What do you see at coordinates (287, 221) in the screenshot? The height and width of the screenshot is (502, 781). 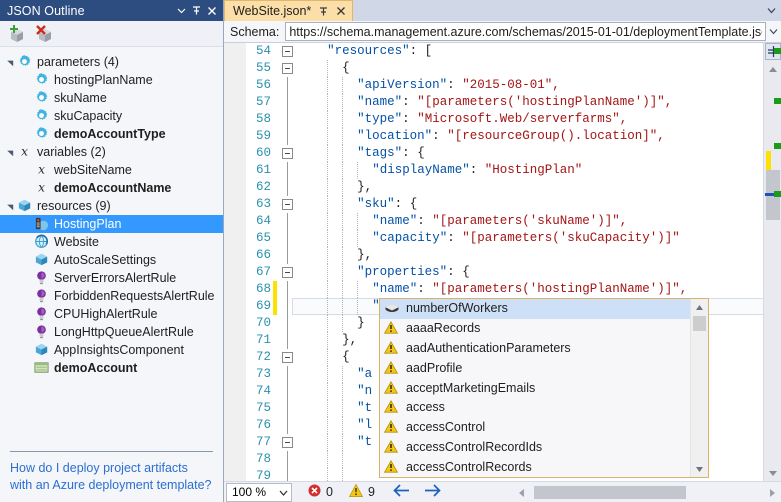 I see `fold-guide-line` at bounding box center [287, 221].